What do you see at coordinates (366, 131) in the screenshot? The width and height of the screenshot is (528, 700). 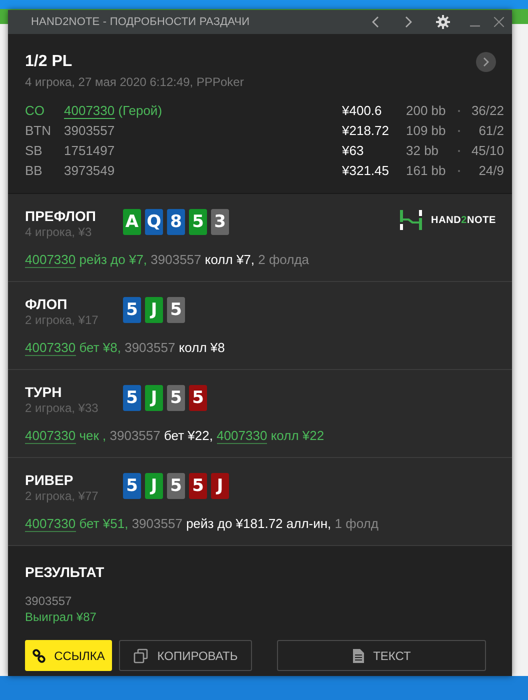 I see `player-stack: ¥218.72` at bounding box center [366, 131].